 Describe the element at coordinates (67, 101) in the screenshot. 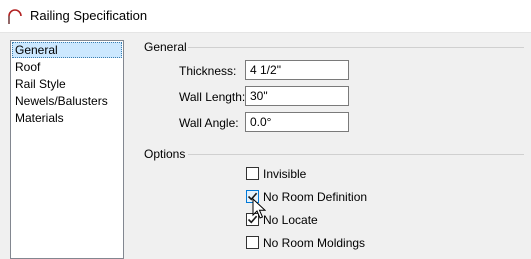

I see `nav-item-newels-balusters: Newels/Balusters` at that location.